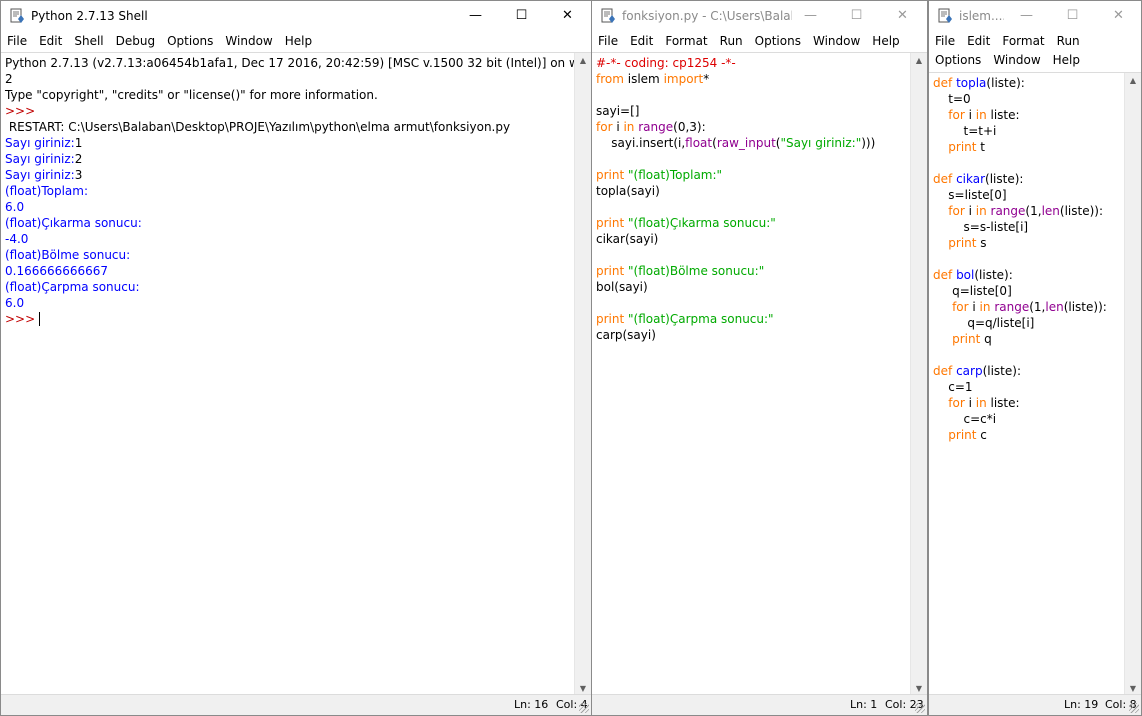  What do you see at coordinates (641, 143) in the screenshot?
I see `code-token: sayi.insert(i,` at bounding box center [641, 143].